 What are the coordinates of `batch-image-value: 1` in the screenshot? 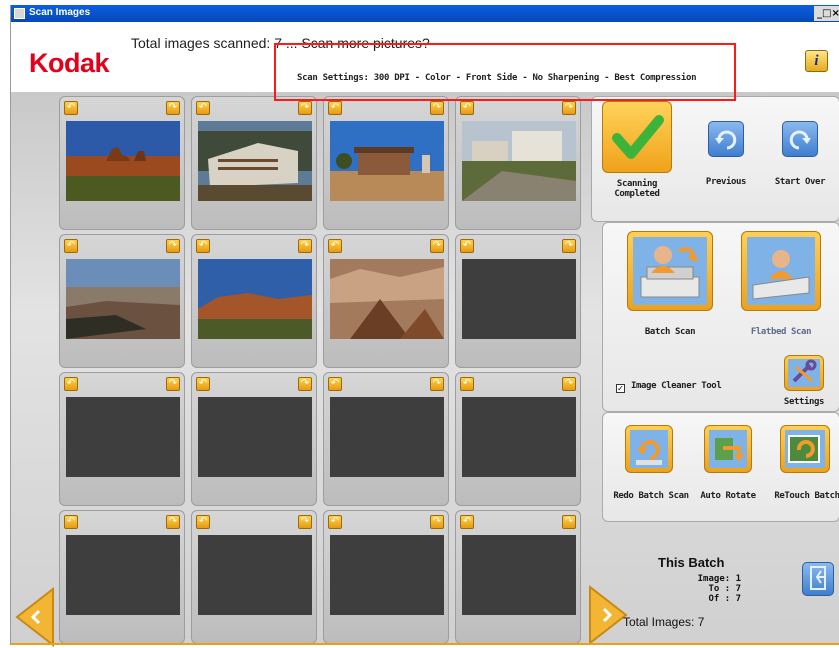 It's located at (738, 579).